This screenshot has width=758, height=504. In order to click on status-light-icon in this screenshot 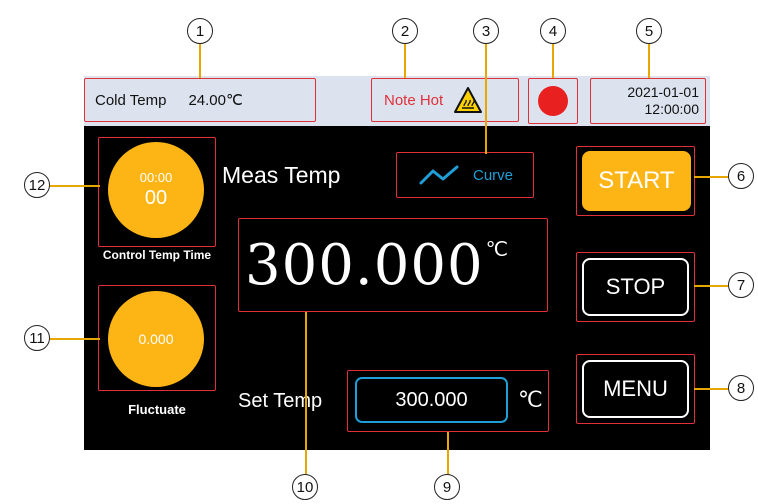, I will do `click(553, 101)`.